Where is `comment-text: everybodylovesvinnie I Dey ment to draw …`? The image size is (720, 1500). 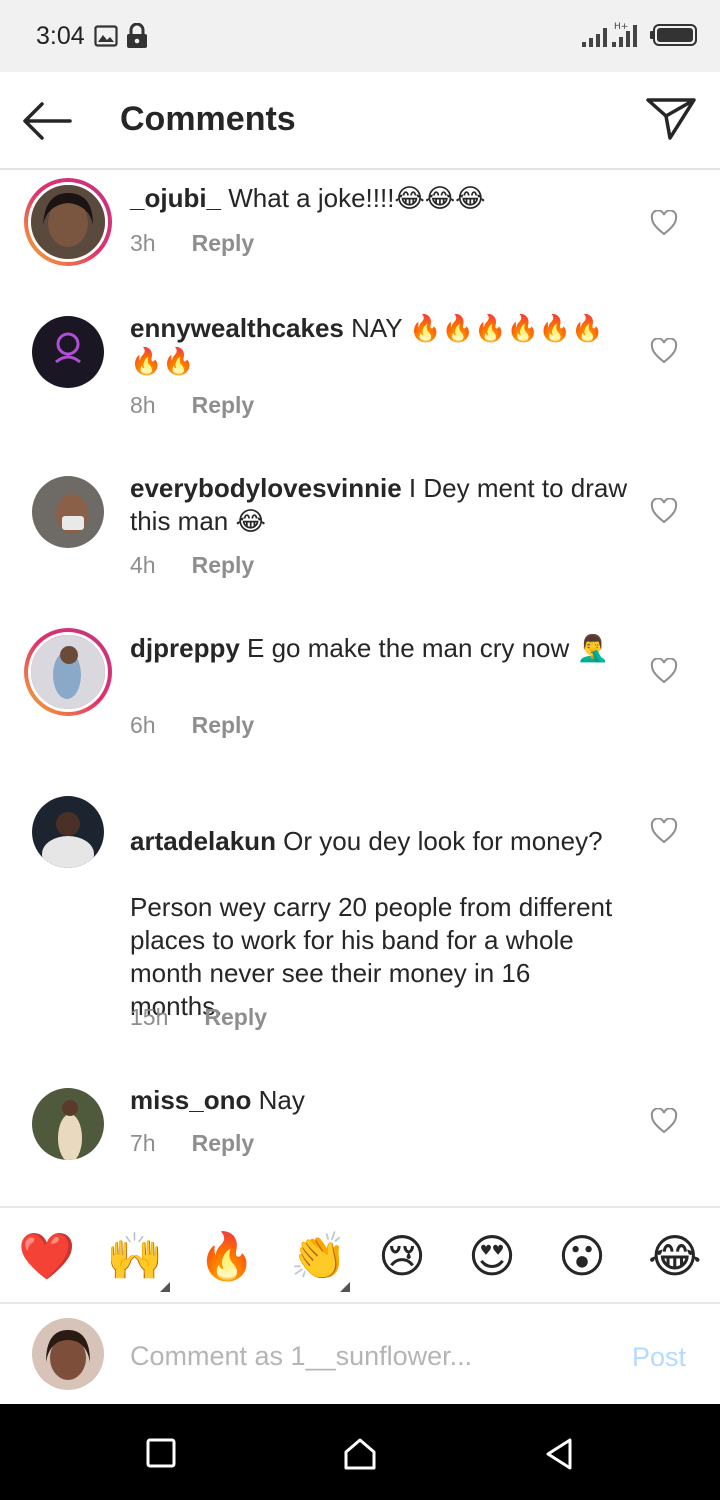
comment-text: everybodylovesvinnie I Dey ment to draw … is located at coordinates (380, 505).